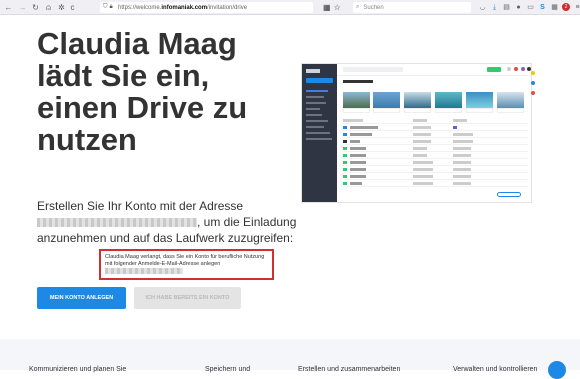 This screenshot has width=580, height=379. What do you see at coordinates (184, 7) in the screenshot?
I see `url-domain: infomaniak.com` at bounding box center [184, 7].